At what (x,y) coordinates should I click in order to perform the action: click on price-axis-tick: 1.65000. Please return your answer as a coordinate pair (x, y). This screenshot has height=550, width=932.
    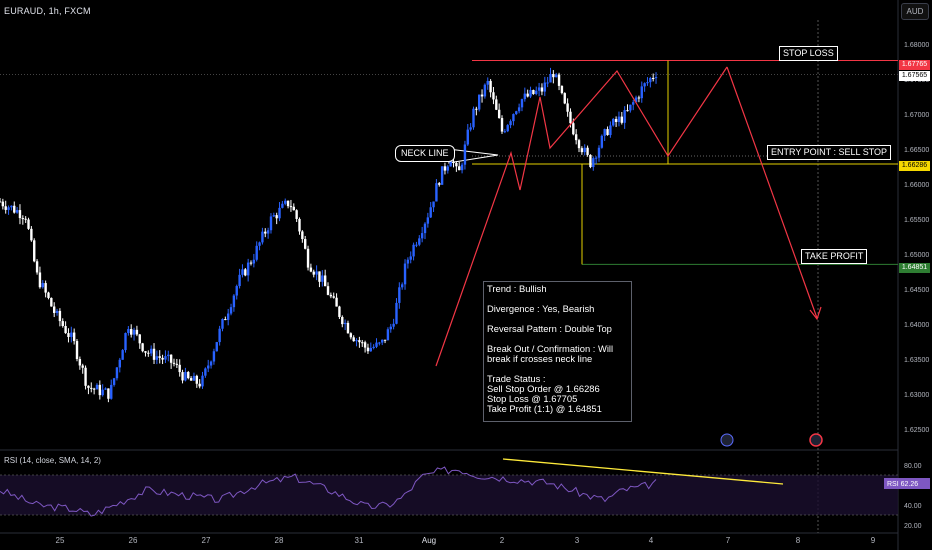
    Looking at the image, I should click on (916, 255).